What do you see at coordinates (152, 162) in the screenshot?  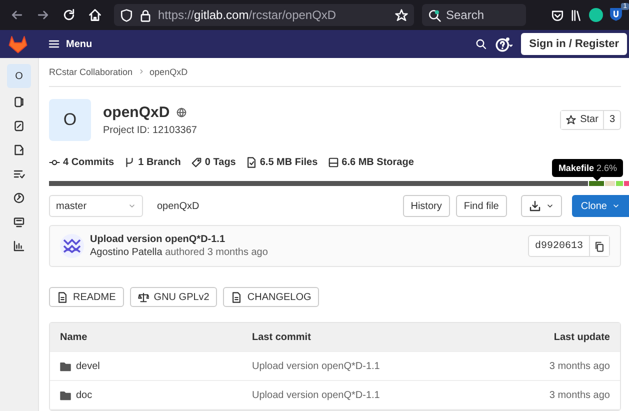 I see `stat-link: 1 Branch` at bounding box center [152, 162].